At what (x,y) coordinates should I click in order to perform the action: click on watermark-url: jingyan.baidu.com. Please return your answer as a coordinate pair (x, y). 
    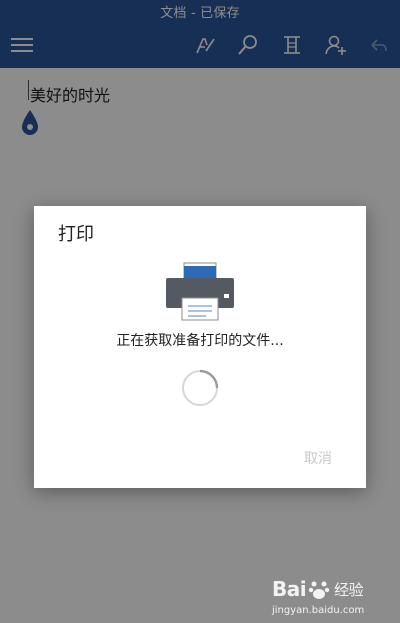
    Looking at the image, I should click on (318, 610).